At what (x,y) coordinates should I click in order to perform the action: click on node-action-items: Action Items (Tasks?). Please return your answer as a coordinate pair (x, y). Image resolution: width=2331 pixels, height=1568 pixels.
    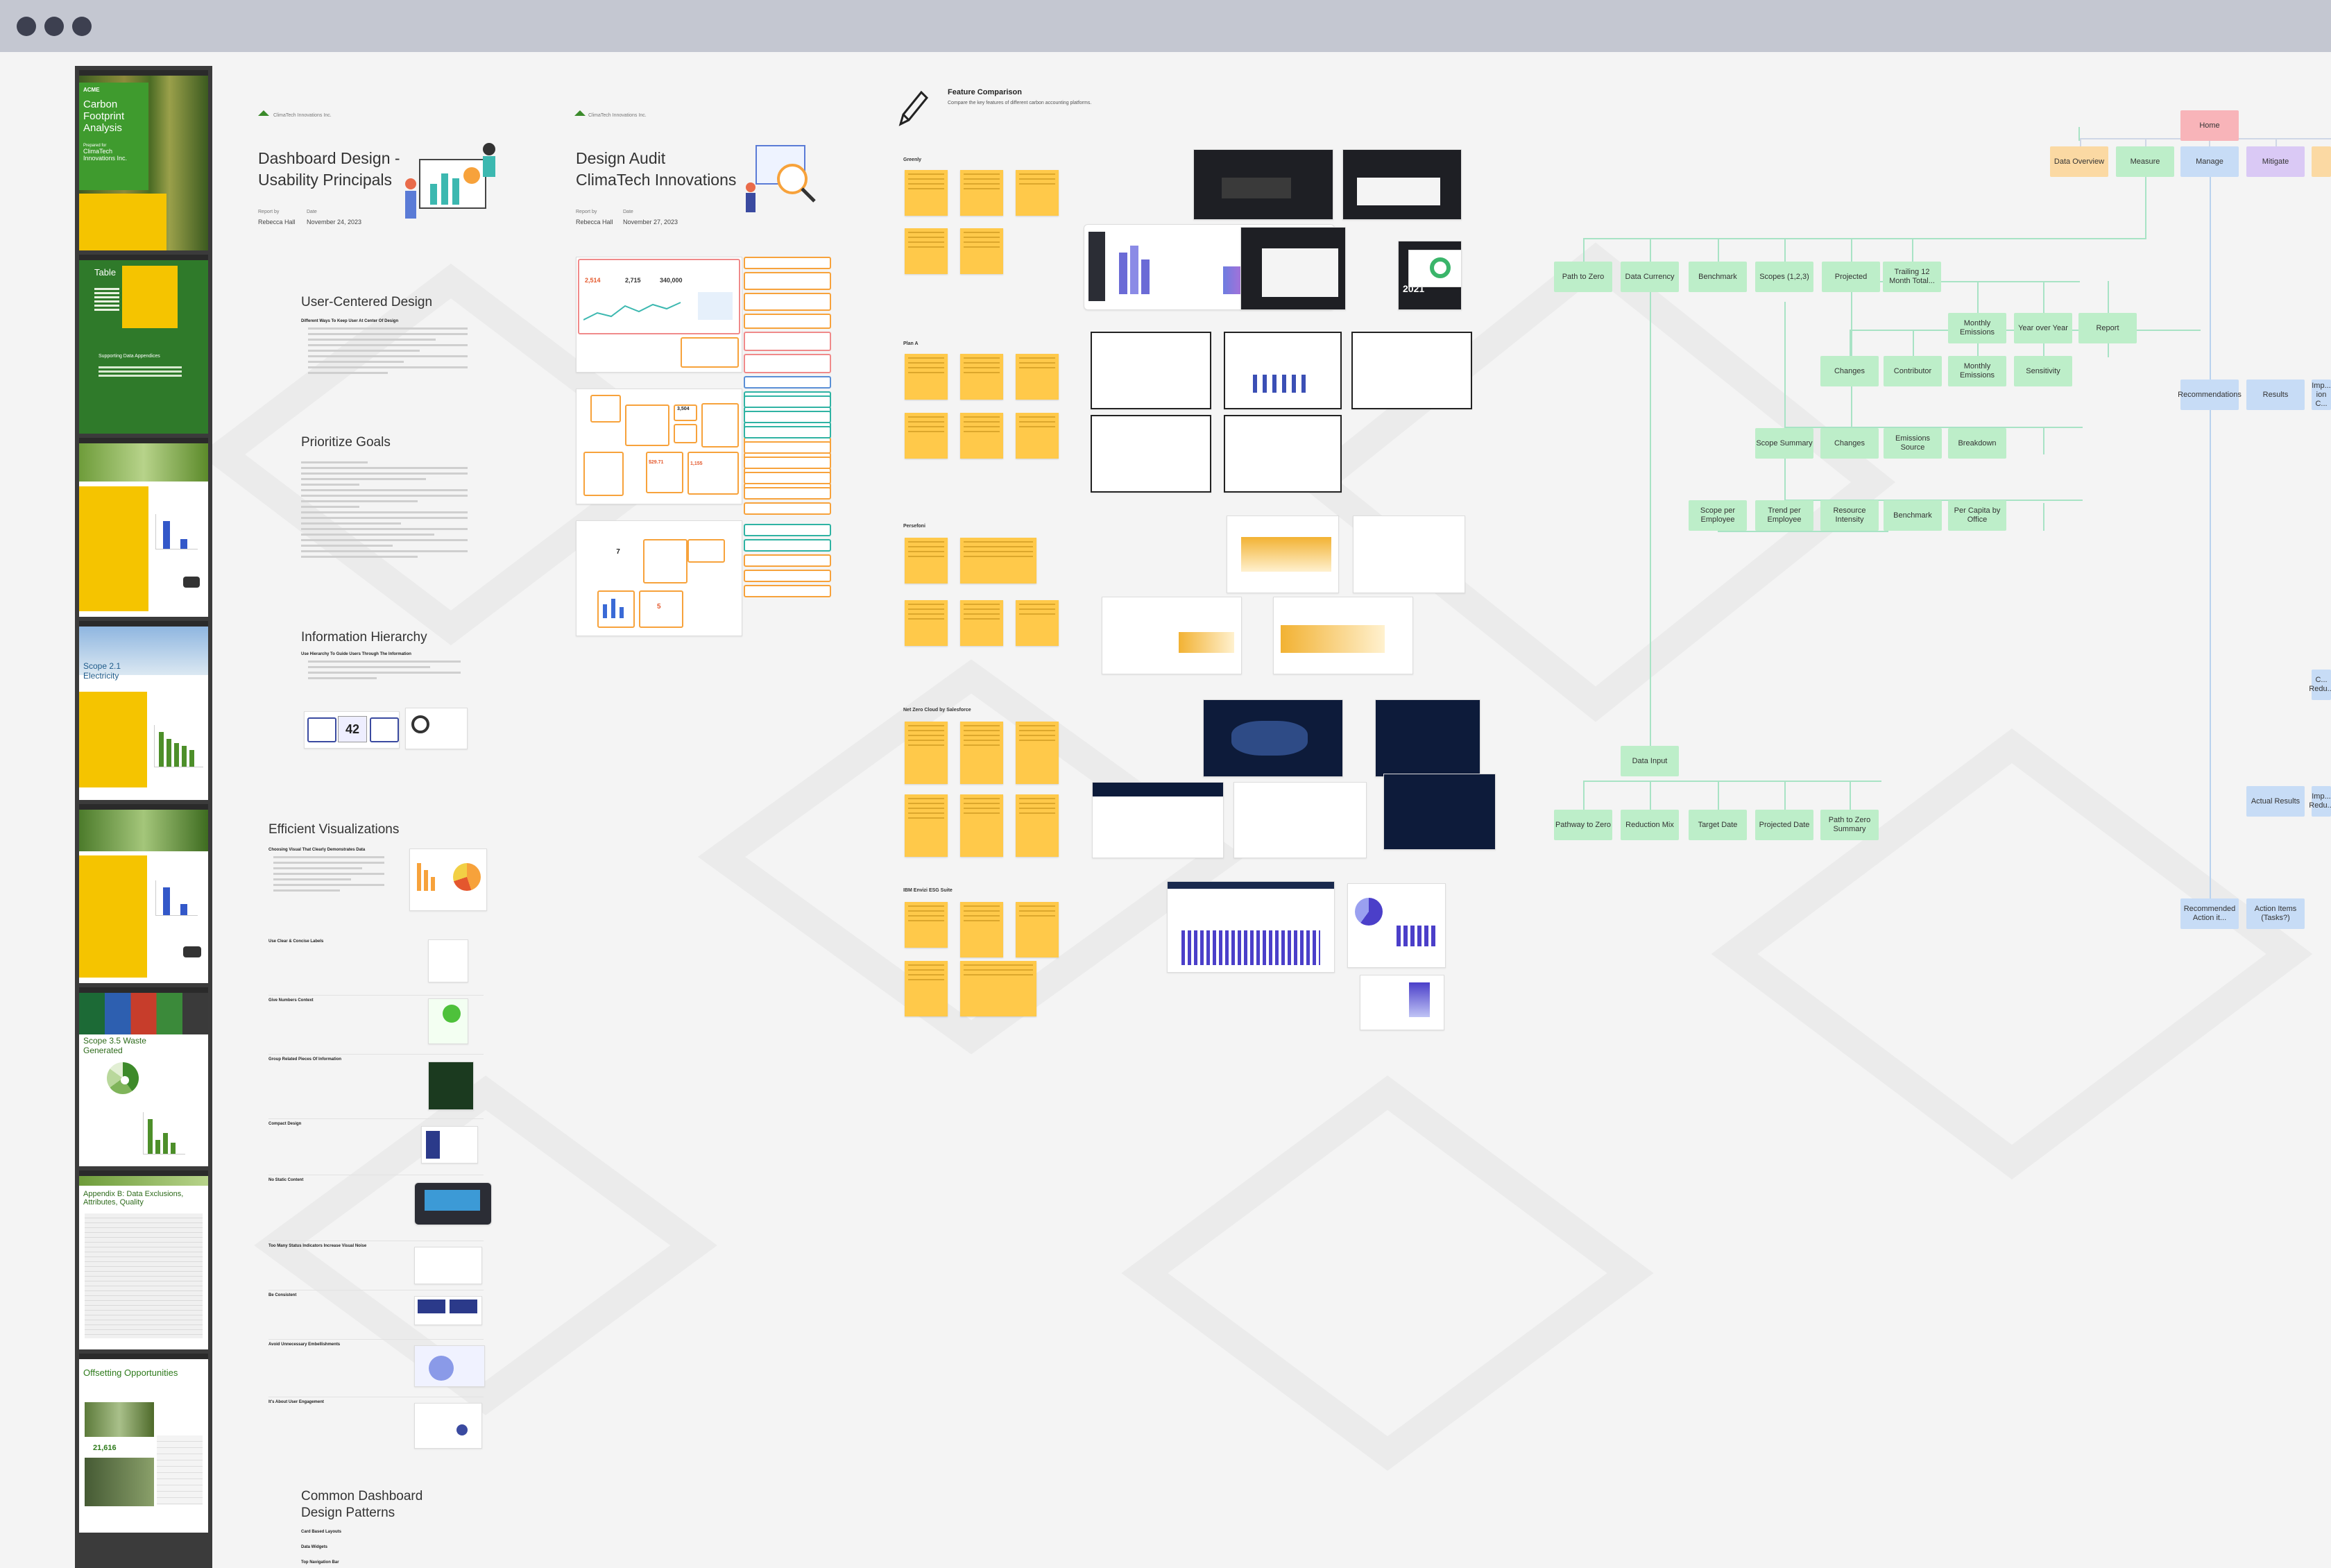
    Looking at the image, I should click on (2275, 913).